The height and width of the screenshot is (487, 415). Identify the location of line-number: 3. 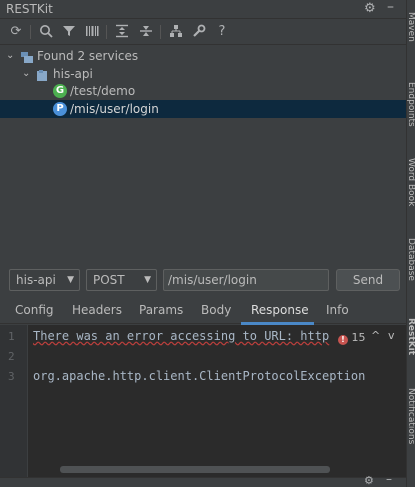
(11, 376).